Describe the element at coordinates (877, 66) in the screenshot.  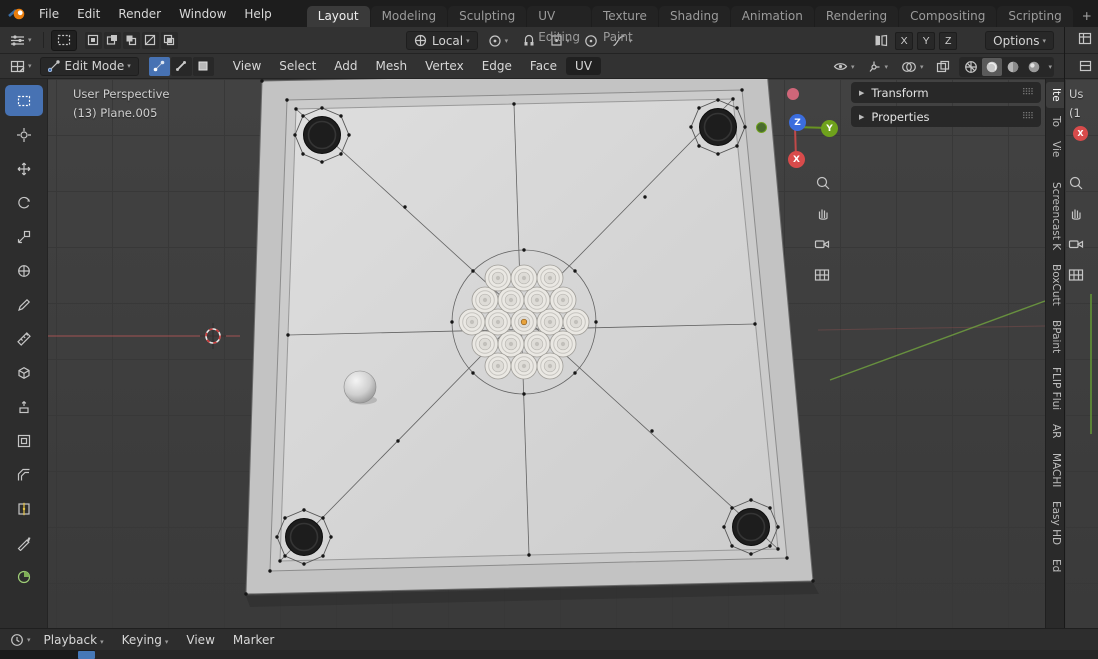
I see `gizmos-dropdown: ▾` at that location.